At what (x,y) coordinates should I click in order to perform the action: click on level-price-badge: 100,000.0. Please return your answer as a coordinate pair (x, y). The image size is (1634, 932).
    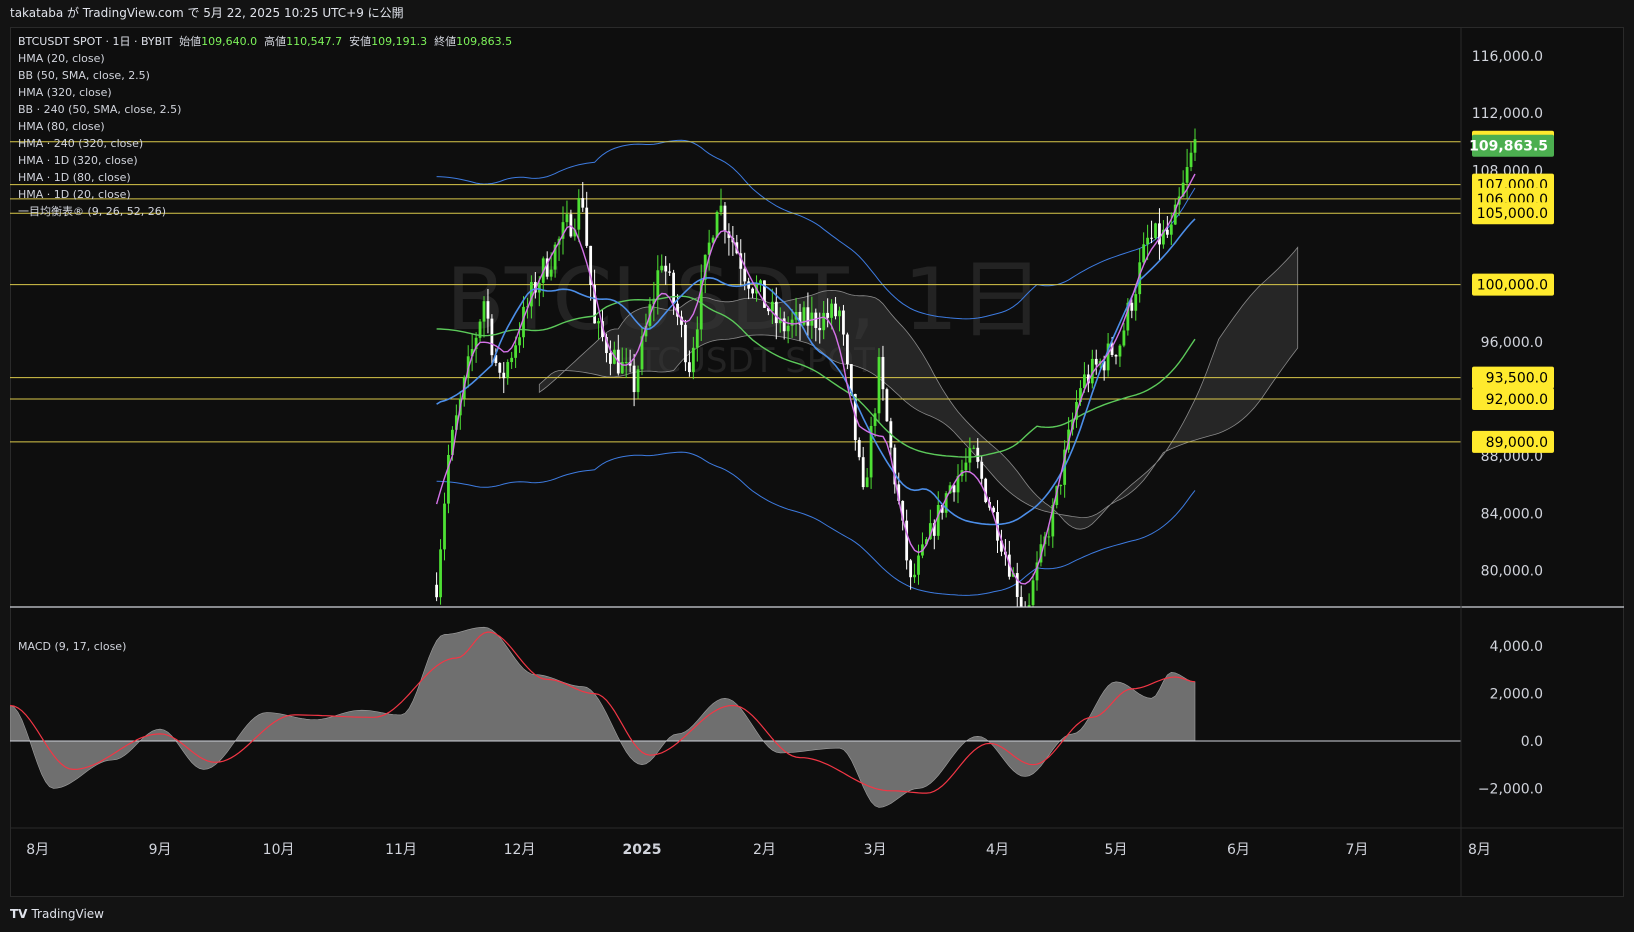
    Looking at the image, I should click on (1513, 284).